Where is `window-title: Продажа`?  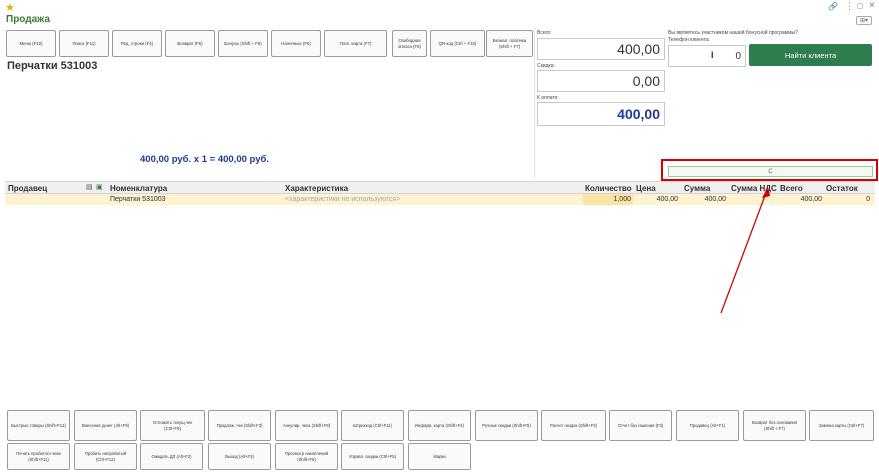 window-title: Продажа is located at coordinates (28, 19).